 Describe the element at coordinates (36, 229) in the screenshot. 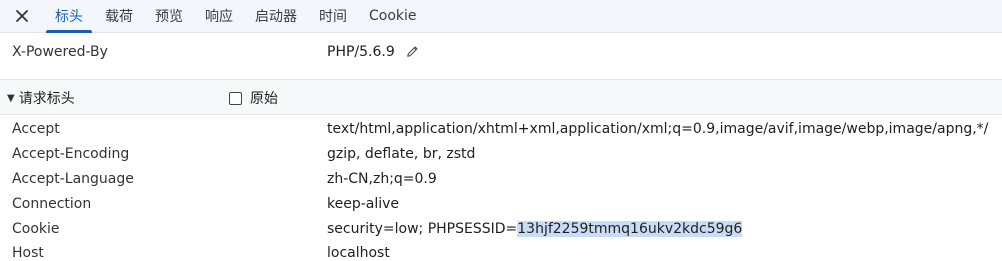

I see `header-name: Cookie` at that location.